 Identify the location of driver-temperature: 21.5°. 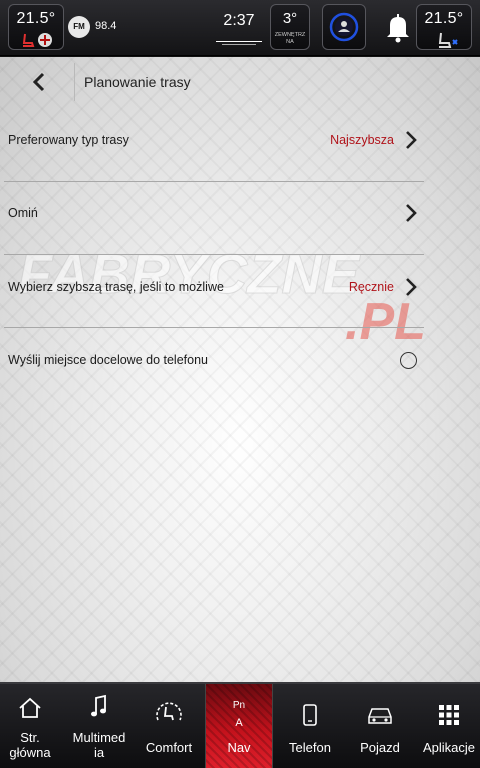
(36, 18).